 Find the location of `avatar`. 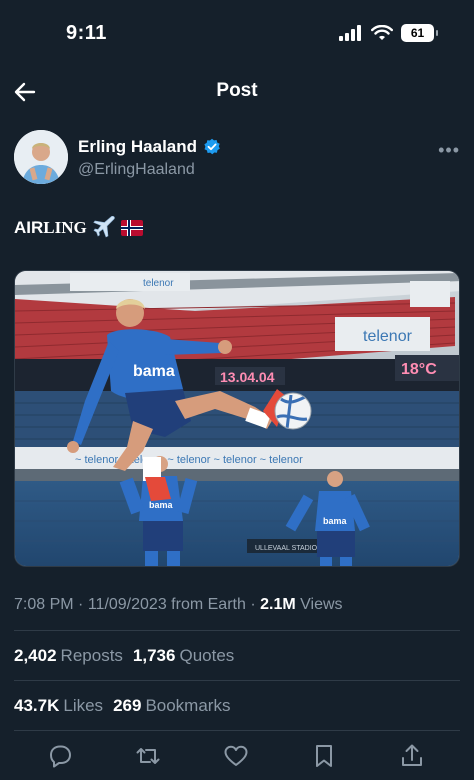

avatar is located at coordinates (41, 157).